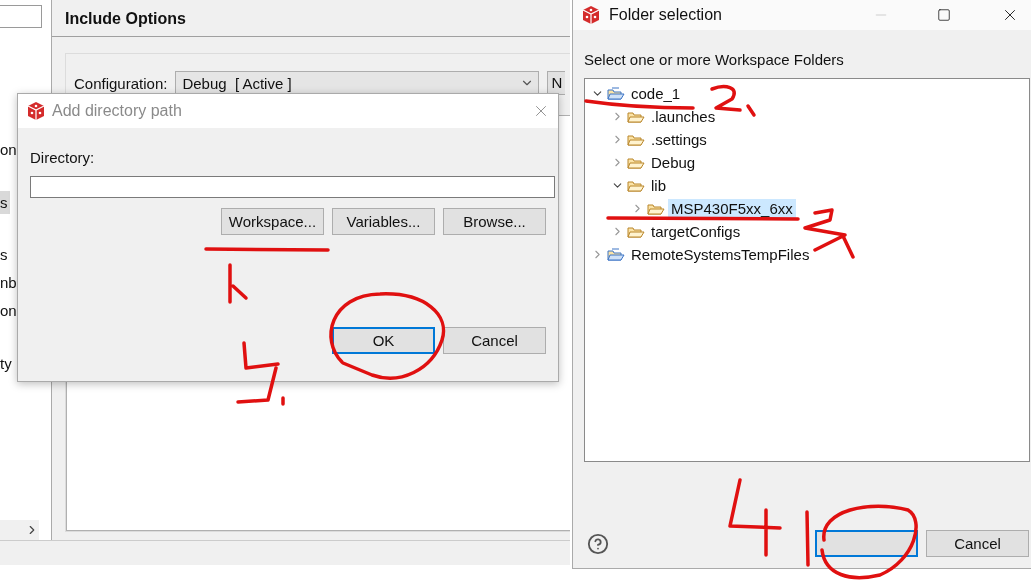  I want to click on tree-item: targetConfigs, so click(696, 231).